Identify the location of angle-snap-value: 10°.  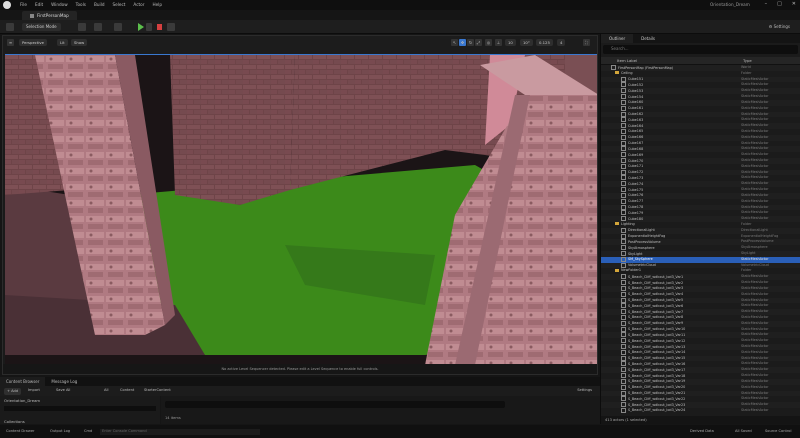
(526, 42).